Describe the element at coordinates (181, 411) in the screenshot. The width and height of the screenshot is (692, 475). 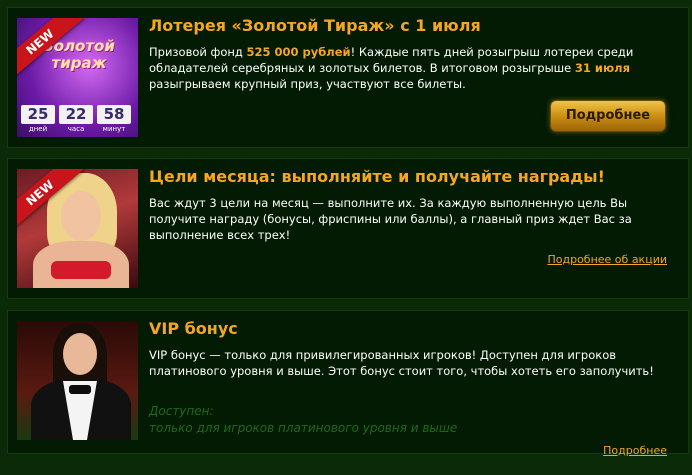
I see `availability-label: Доступен:` at that location.